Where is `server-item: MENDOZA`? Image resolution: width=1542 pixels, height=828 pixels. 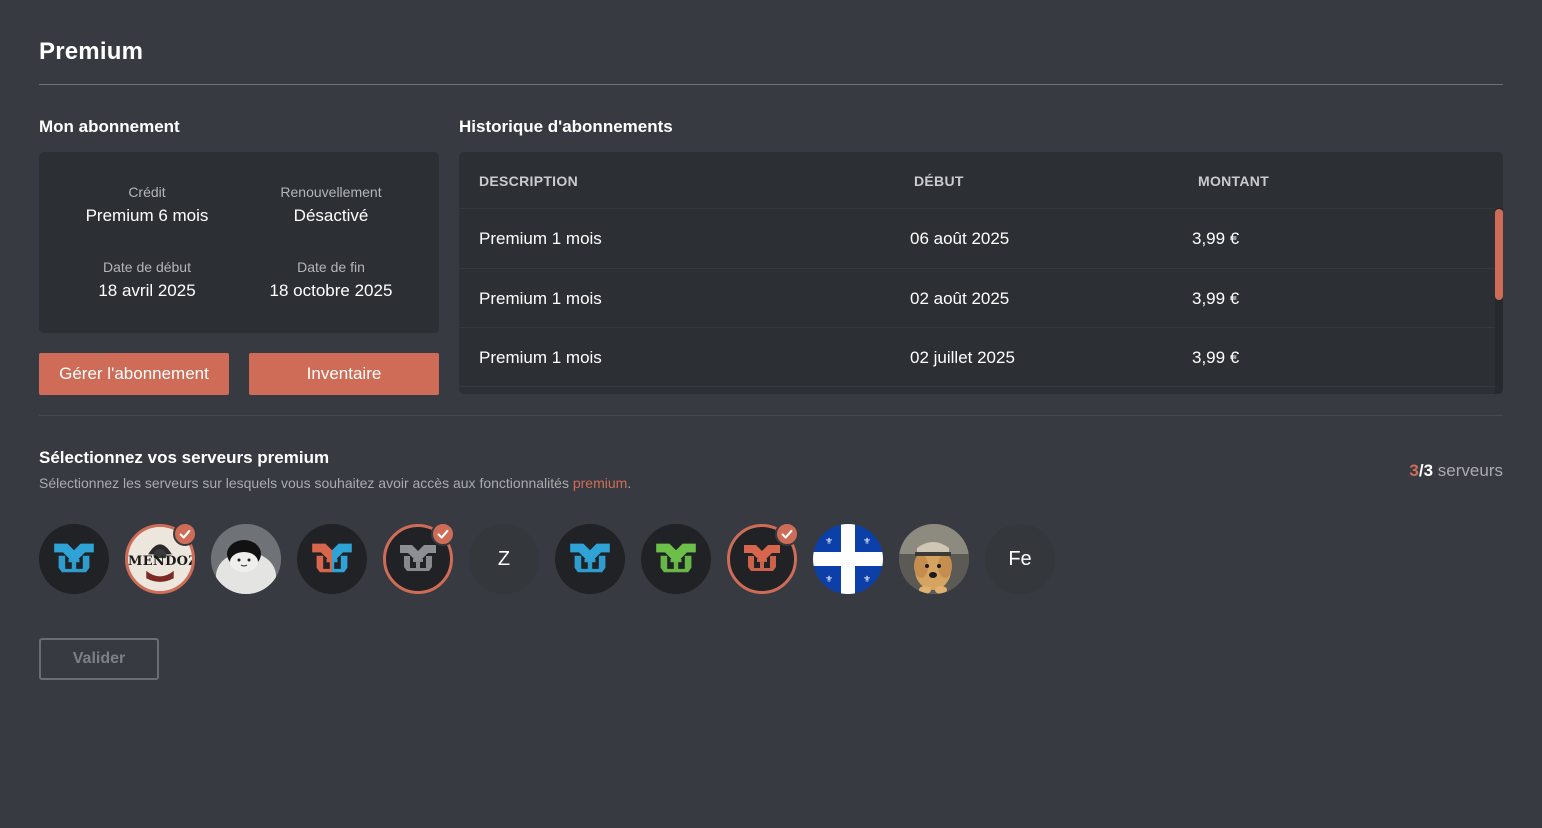
server-item: MENDOZA is located at coordinates (161, 558).